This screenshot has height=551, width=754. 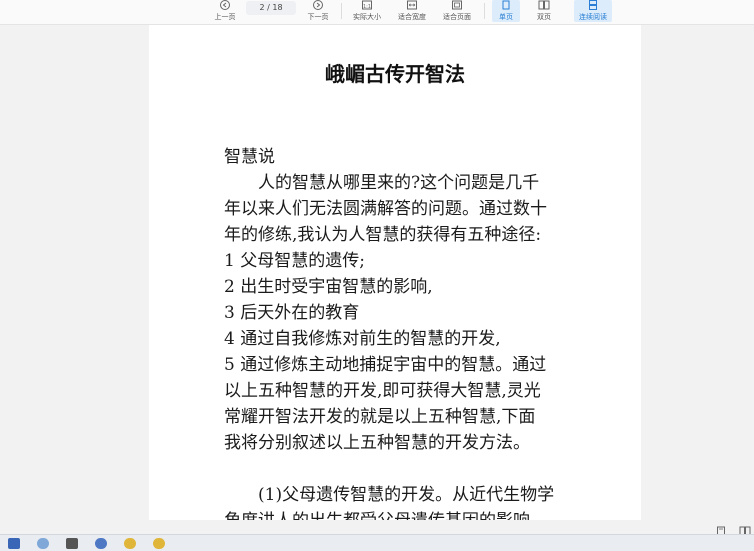 What do you see at coordinates (377, 528) in the screenshot?
I see `status-bar` at bounding box center [377, 528].